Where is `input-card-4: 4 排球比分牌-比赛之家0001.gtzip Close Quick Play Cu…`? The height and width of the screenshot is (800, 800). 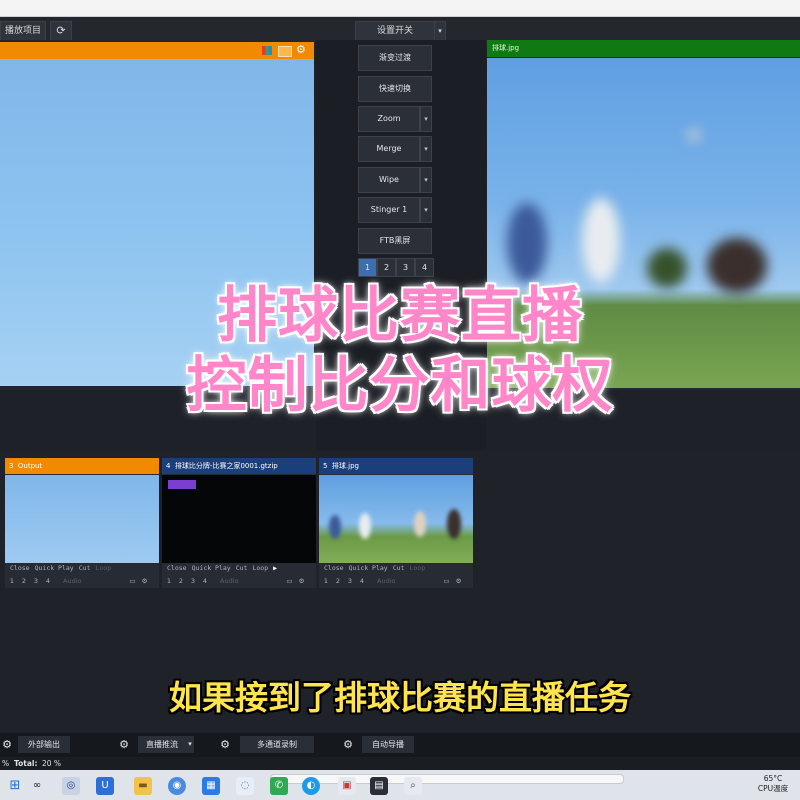
input-card-4: 4 排球比分牌-比赛之家0001.gtzip Close Quick Play Cu… is located at coordinates (239, 523).